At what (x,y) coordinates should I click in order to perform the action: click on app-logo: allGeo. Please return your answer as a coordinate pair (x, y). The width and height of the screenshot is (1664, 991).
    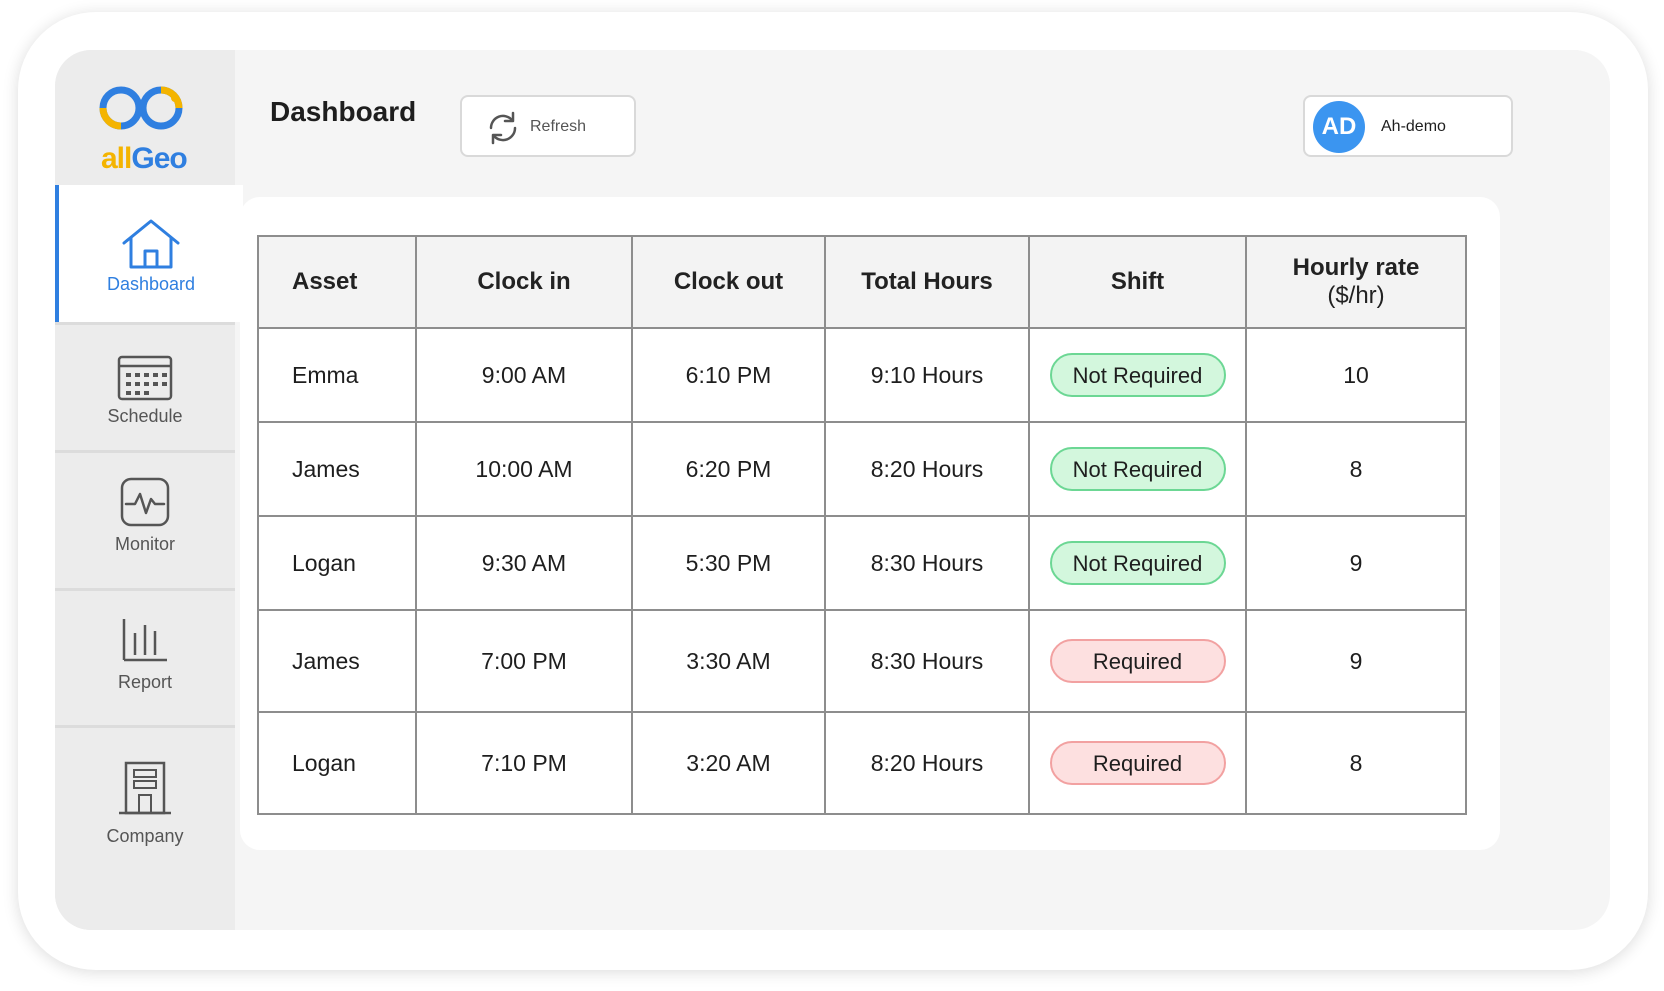
    Looking at the image, I should click on (145, 122).